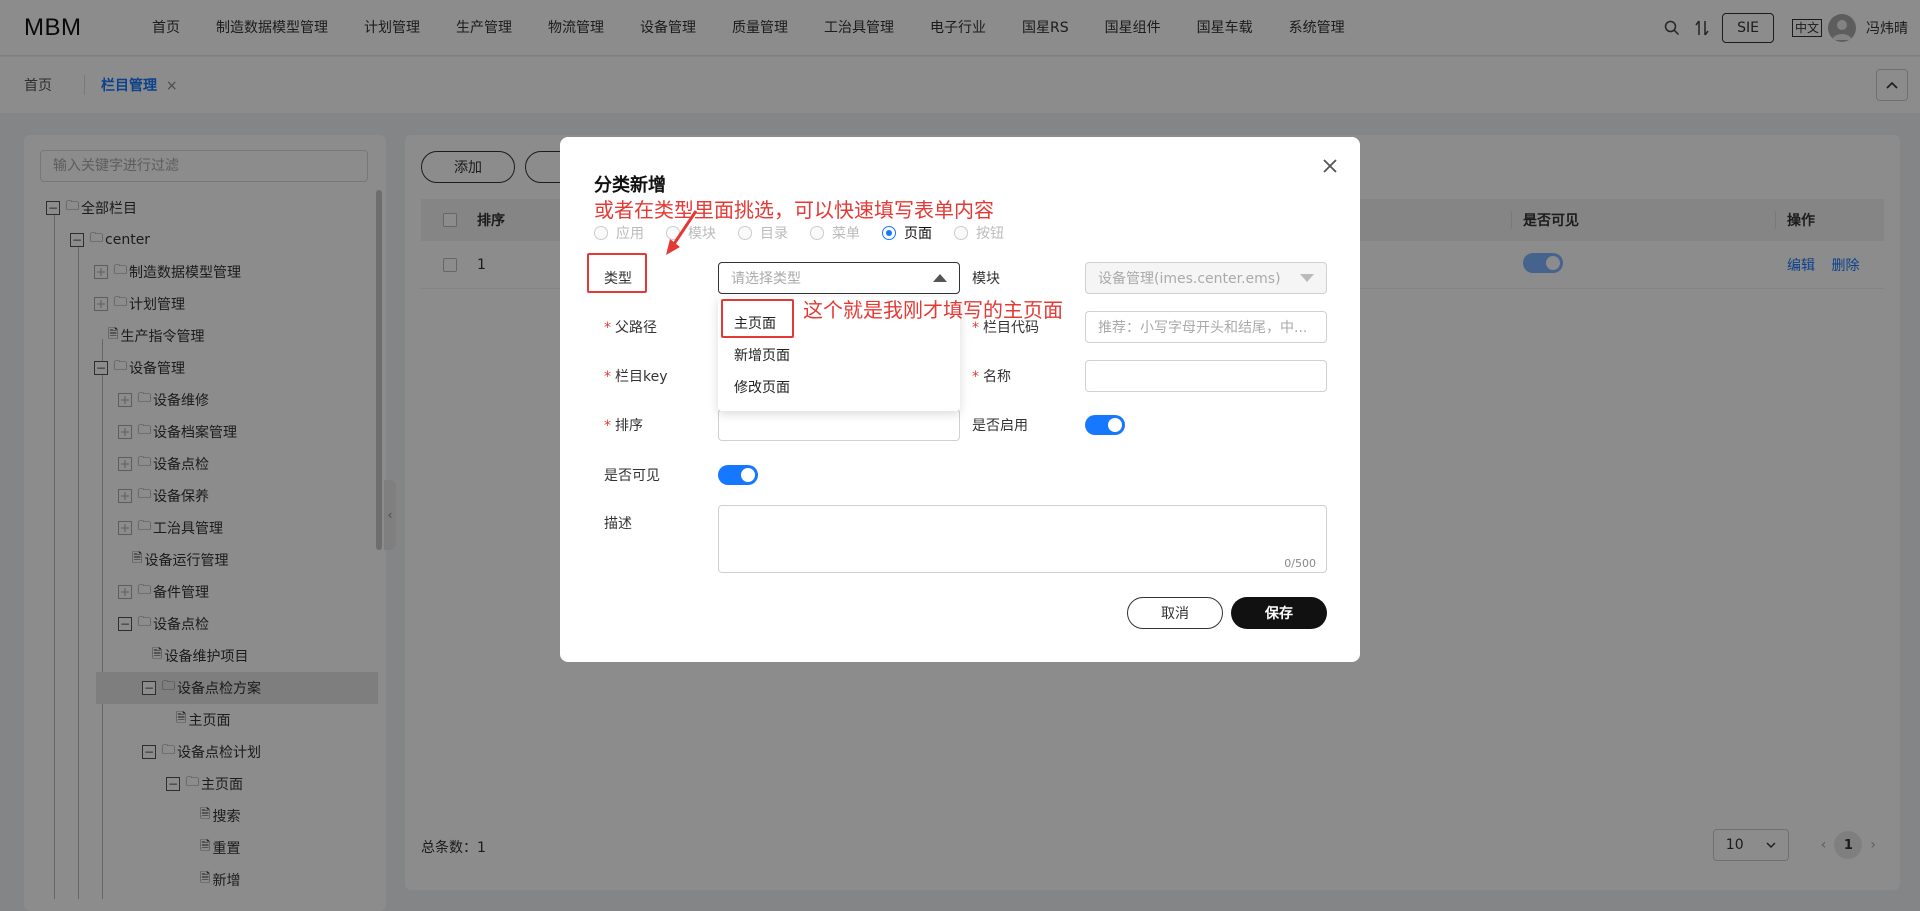  I want to click on description-label: 描述, so click(618, 524).